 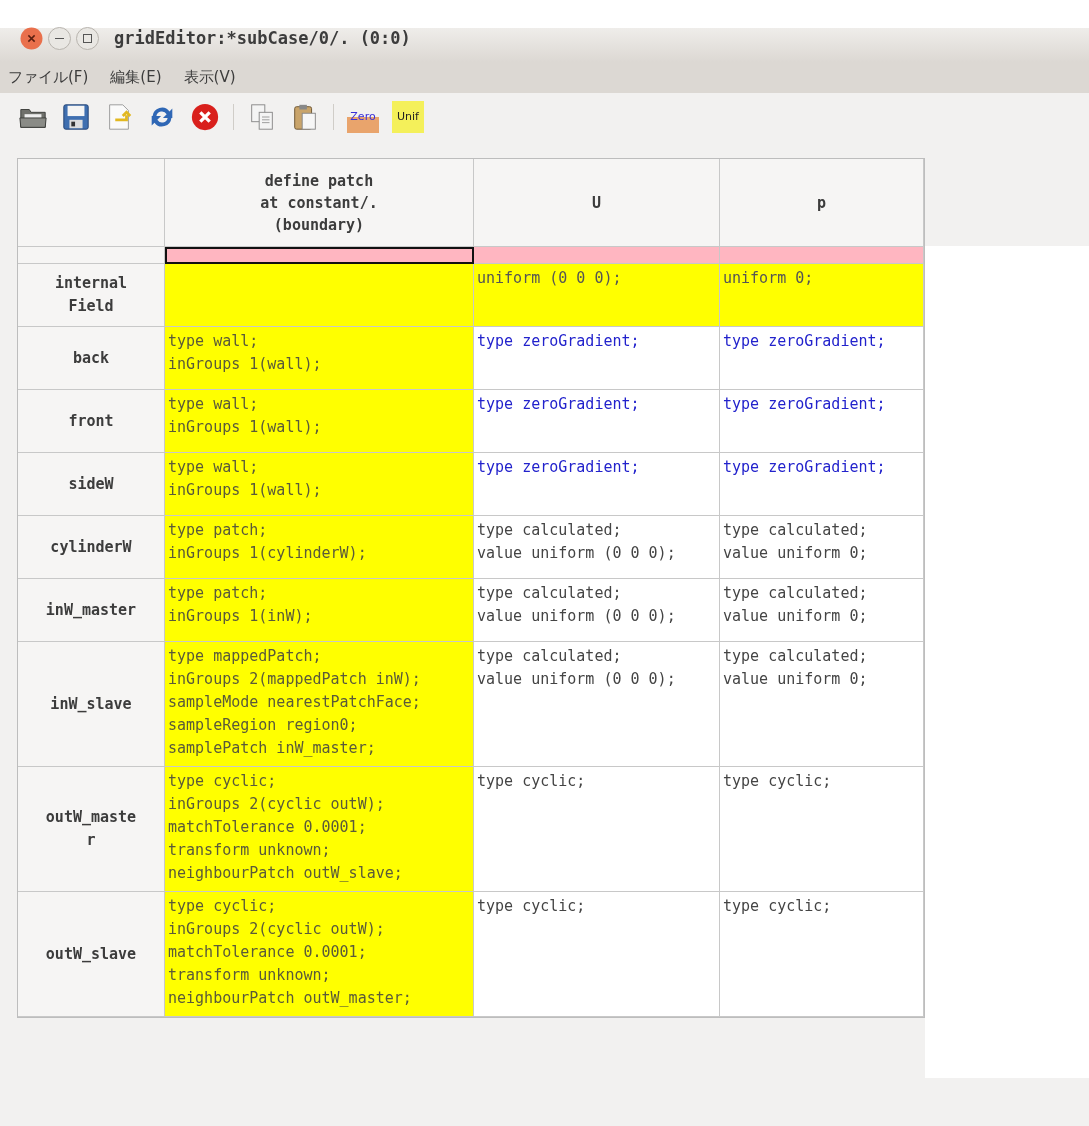 What do you see at coordinates (408, 117) in the screenshot?
I see `unif-button: Unif` at bounding box center [408, 117].